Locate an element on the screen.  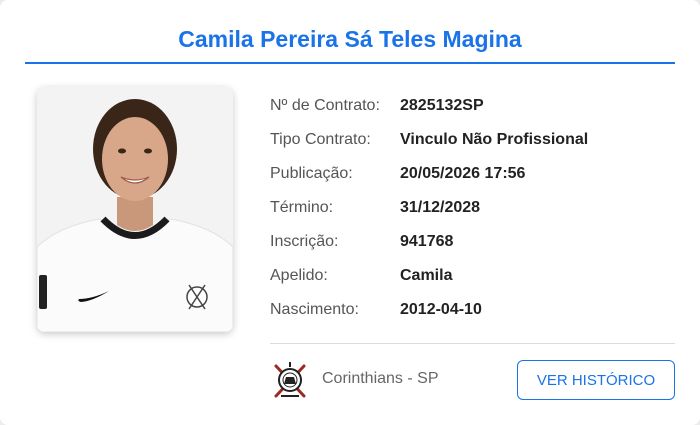
detail-row-end-date: Término: 31/12/2028 is located at coordinates (472, 209).